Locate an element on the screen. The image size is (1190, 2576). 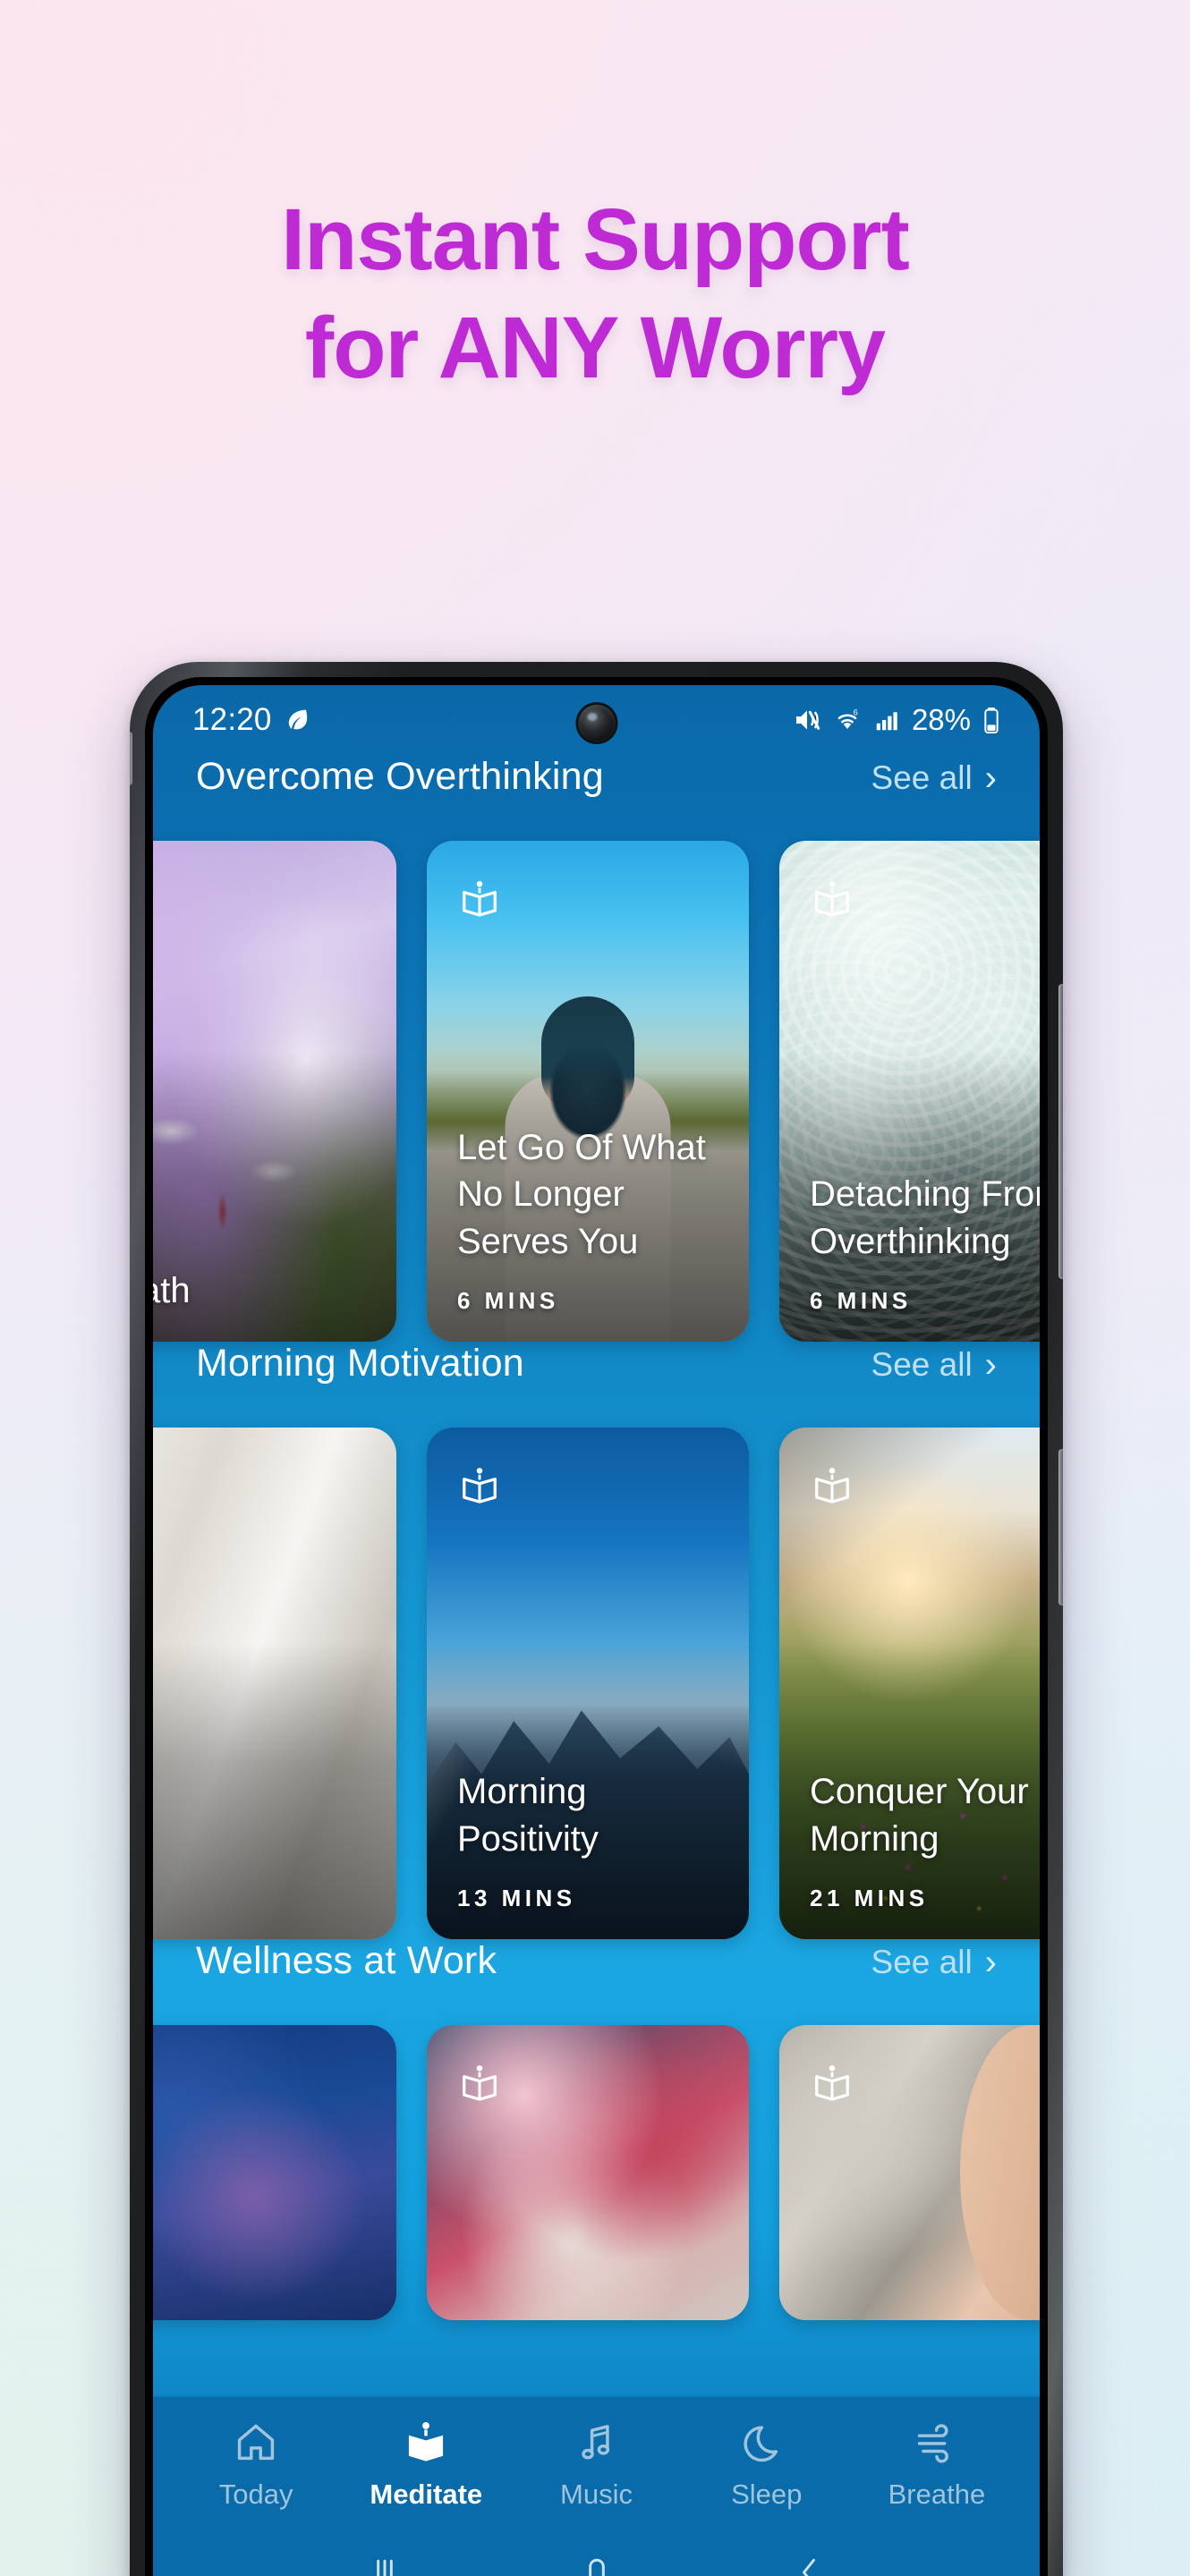
card-text: Morning Positivity 13 MINS is located at coordinates (591, 1840).